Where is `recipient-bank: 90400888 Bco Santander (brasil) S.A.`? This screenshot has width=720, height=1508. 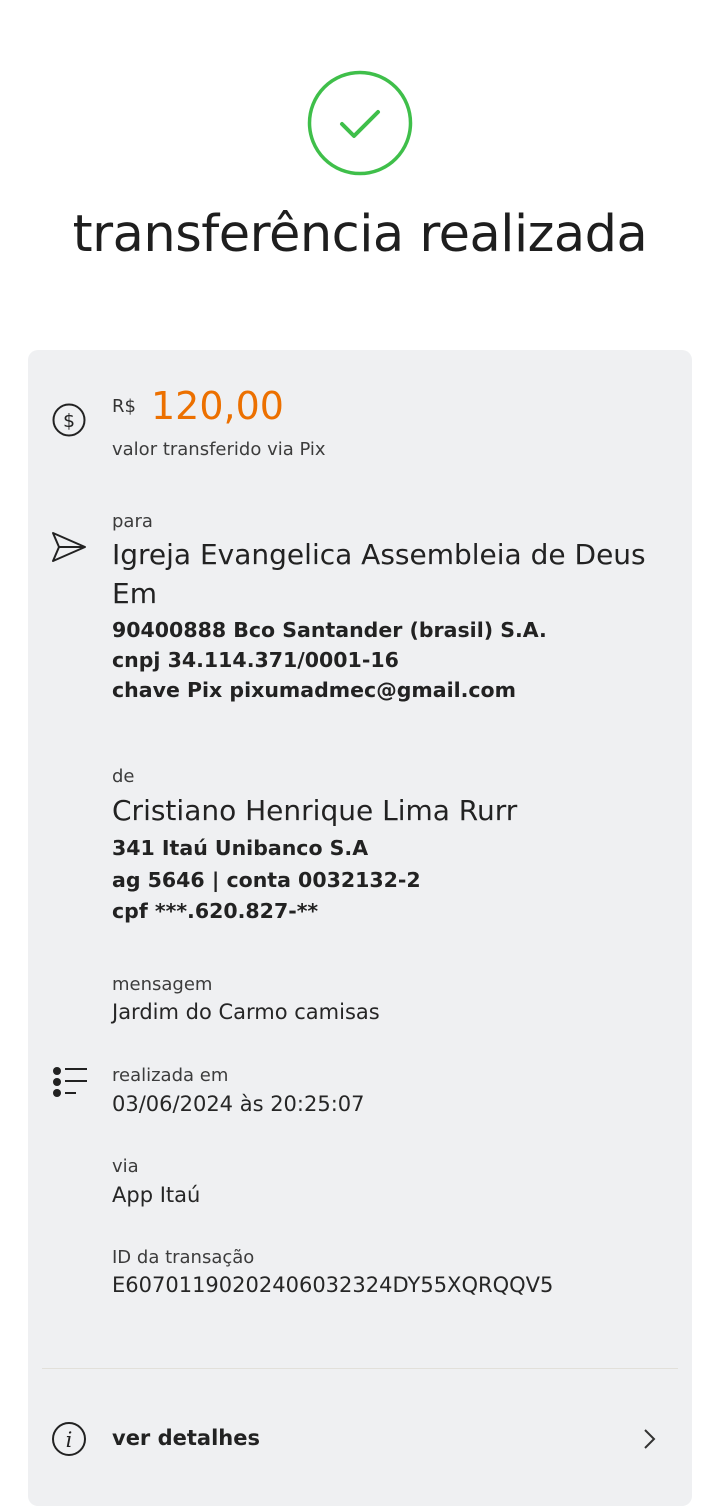 recipient-bank: 90400888 Bco Santander (brasil) S.A. is located at coordinates (329, 630).